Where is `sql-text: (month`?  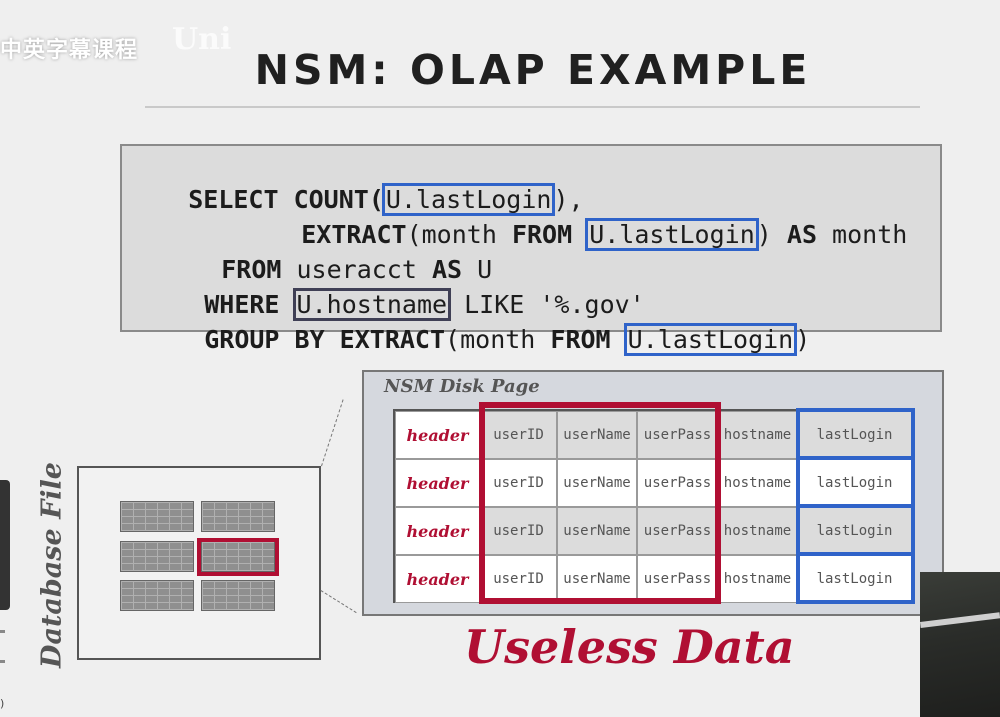
sql-text: (month is located at coordinates (498, 339).